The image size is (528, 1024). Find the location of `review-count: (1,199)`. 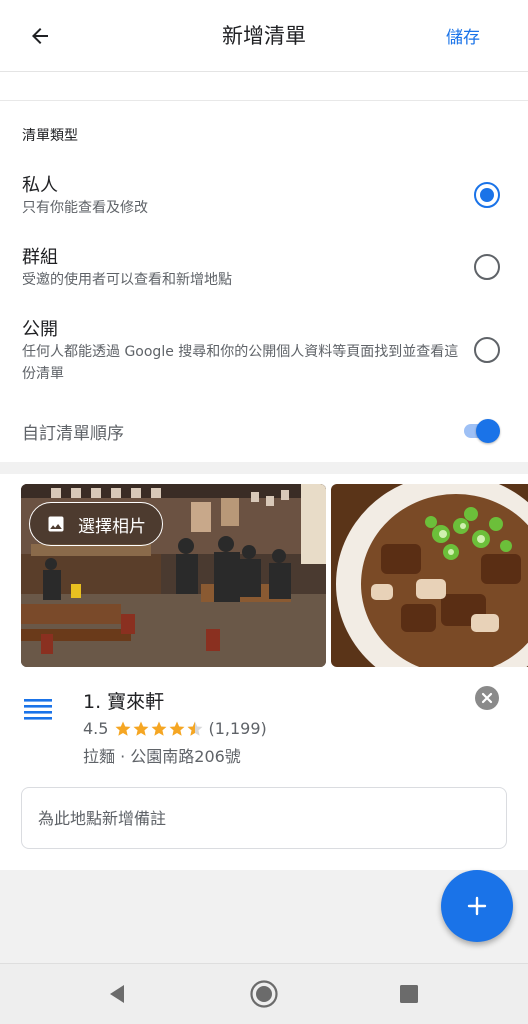

review-count: (1,199) is located at coordinates (237, 728).